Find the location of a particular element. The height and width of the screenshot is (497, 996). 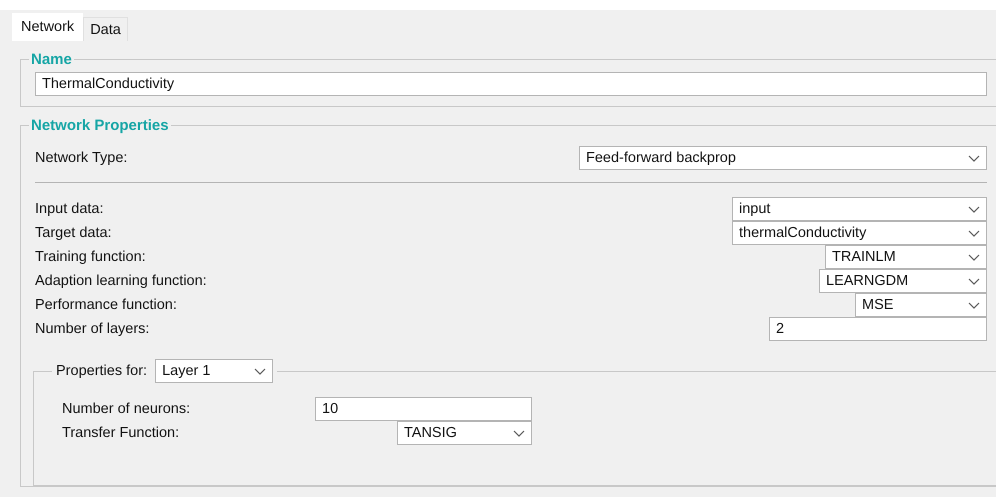

dropdown: Layer 1 is located at coordinates (214, 371).